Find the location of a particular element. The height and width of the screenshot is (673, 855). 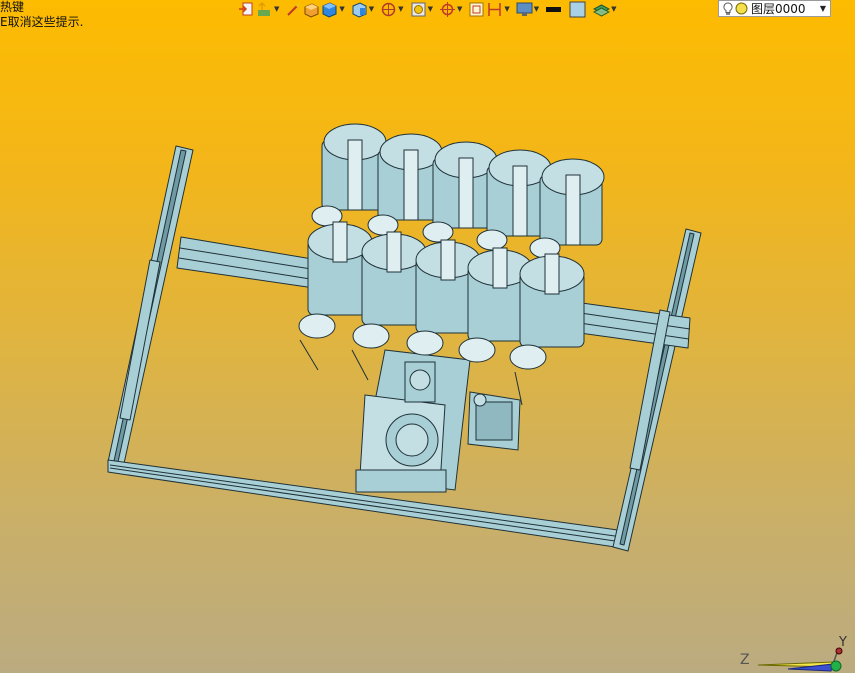

motor-assembly is located at coordinates (438, 421).